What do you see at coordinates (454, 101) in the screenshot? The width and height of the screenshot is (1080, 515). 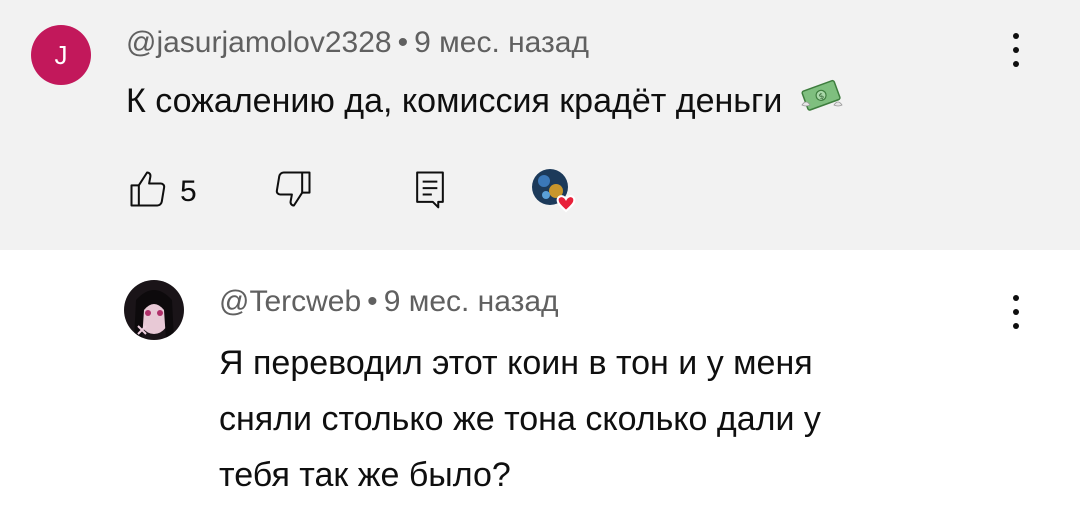 I see `comment-text-content: К сожалению да, комиссия крадёт деньги` at bounding box center [454, 101].